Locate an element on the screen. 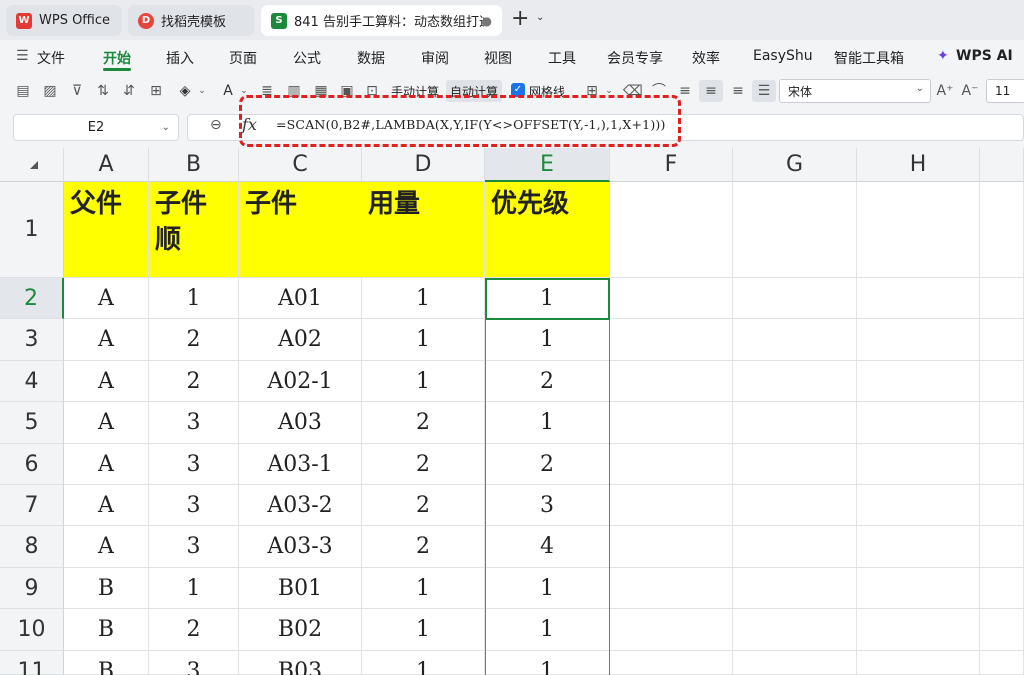 Image resolution: width=1024 pixels, height=675 pixels. tab-wps-office: W WPS Office is located at coordinates (64, 20).